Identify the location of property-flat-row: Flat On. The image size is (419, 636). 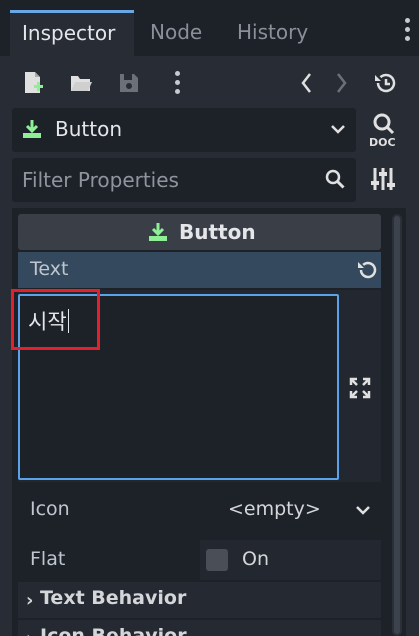
(199, 560).